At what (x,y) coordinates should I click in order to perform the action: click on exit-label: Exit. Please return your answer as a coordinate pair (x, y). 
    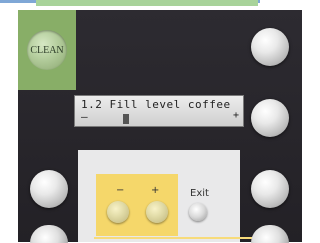
    Looking at the image, I should click on (199, 193).